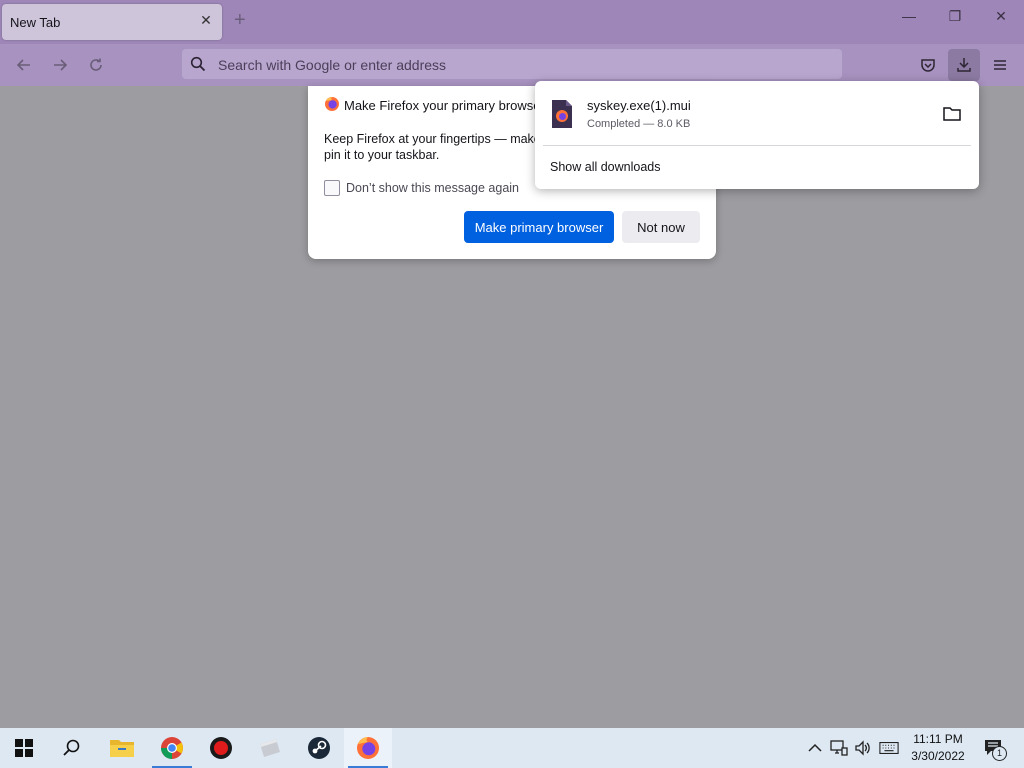 This screenshot has height=768, width=1024. I want to click on navigation-toolbar, so click(512, 65).